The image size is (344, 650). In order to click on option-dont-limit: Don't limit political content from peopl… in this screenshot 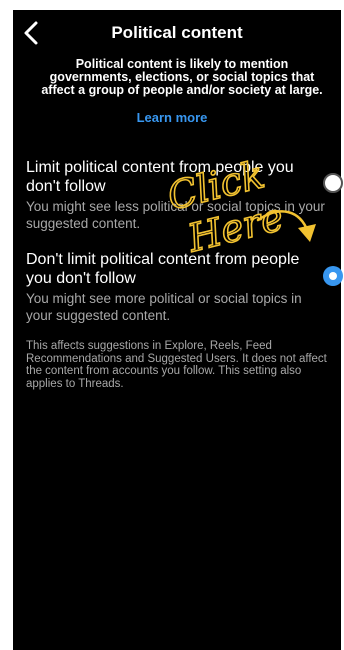, I will do `click(176, 287)`.